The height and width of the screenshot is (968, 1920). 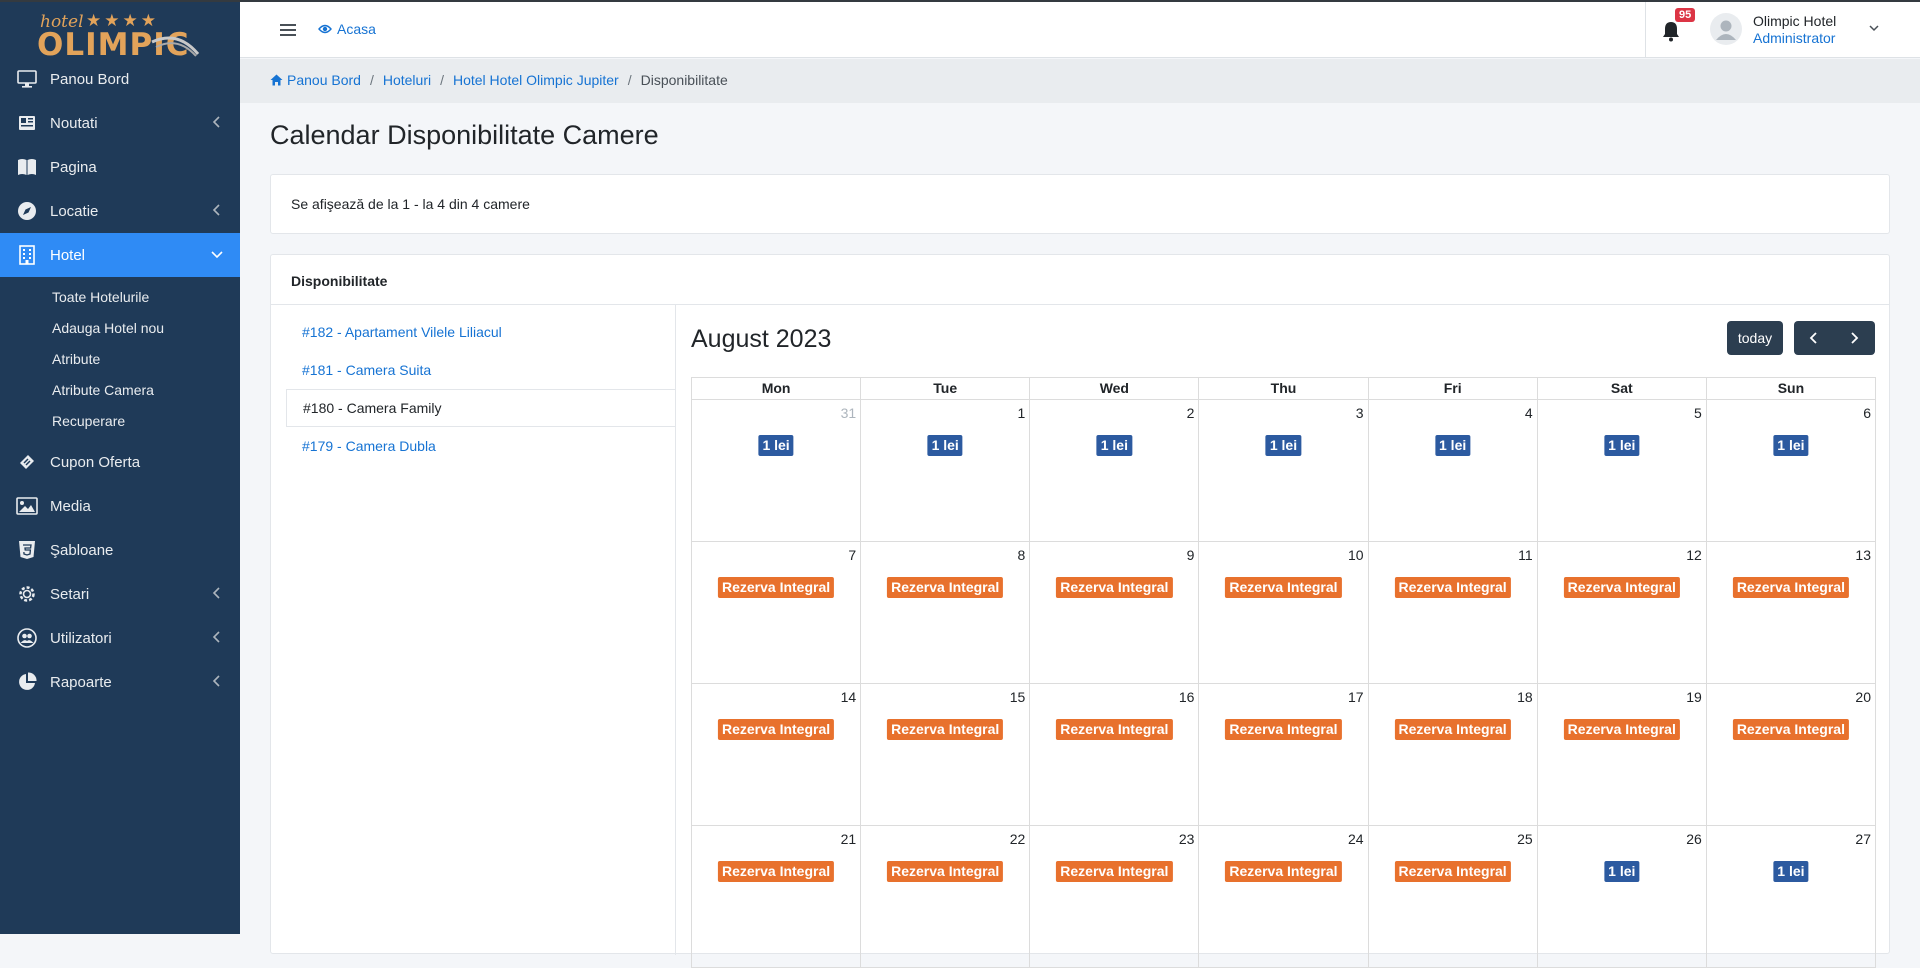 I want to click on calendar-day-cell: 19 Rezerva Integral, so click(x=1622, y=755).